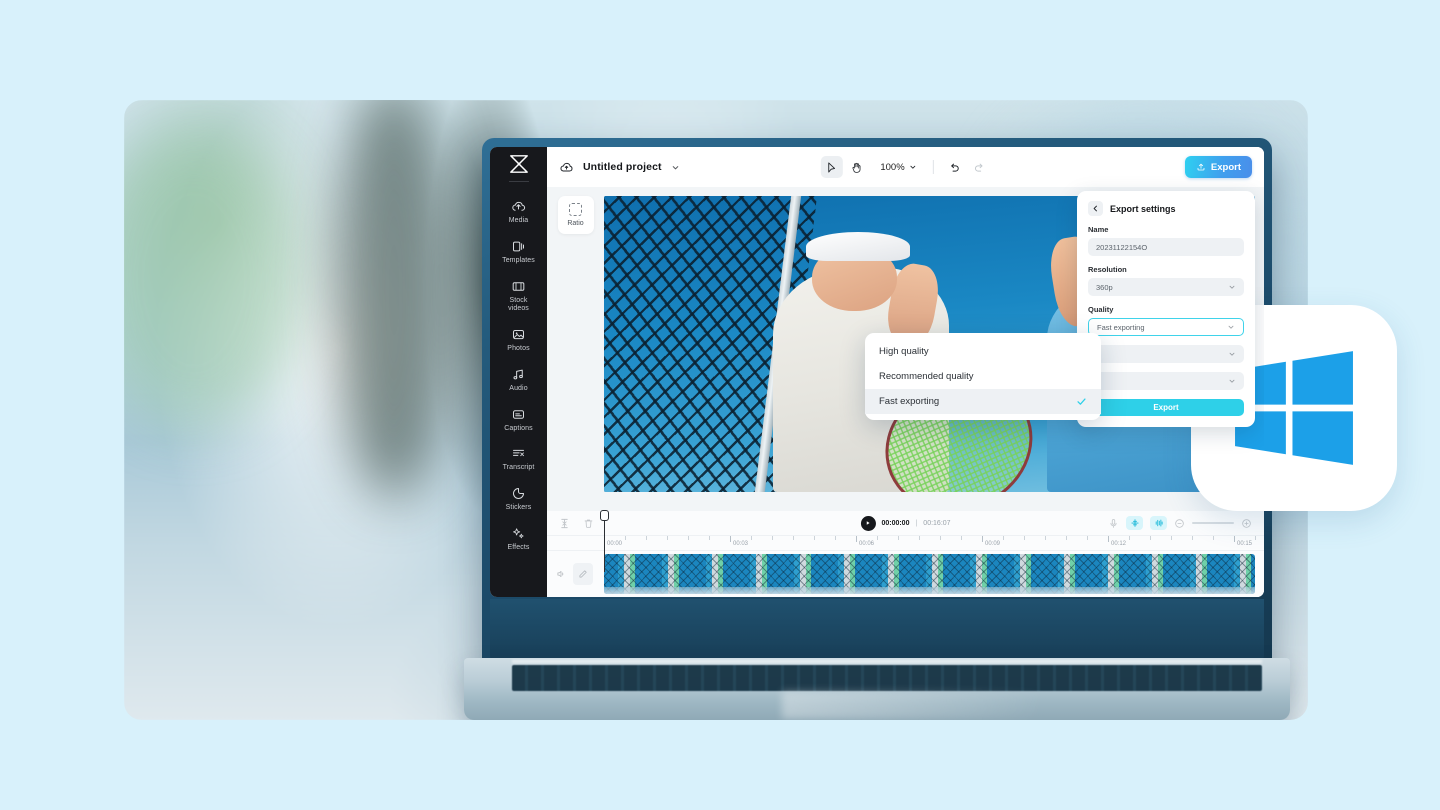  I want to click on redo-button, so click(980, 167).